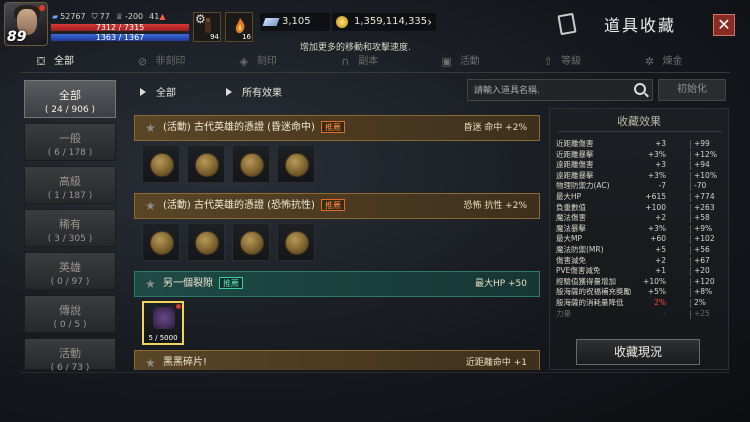 This screenshot has height=422, width=750. Describe the element at coordinates (158, 17) in the screenshot. I see `stat-alert: 41▲` at that location.